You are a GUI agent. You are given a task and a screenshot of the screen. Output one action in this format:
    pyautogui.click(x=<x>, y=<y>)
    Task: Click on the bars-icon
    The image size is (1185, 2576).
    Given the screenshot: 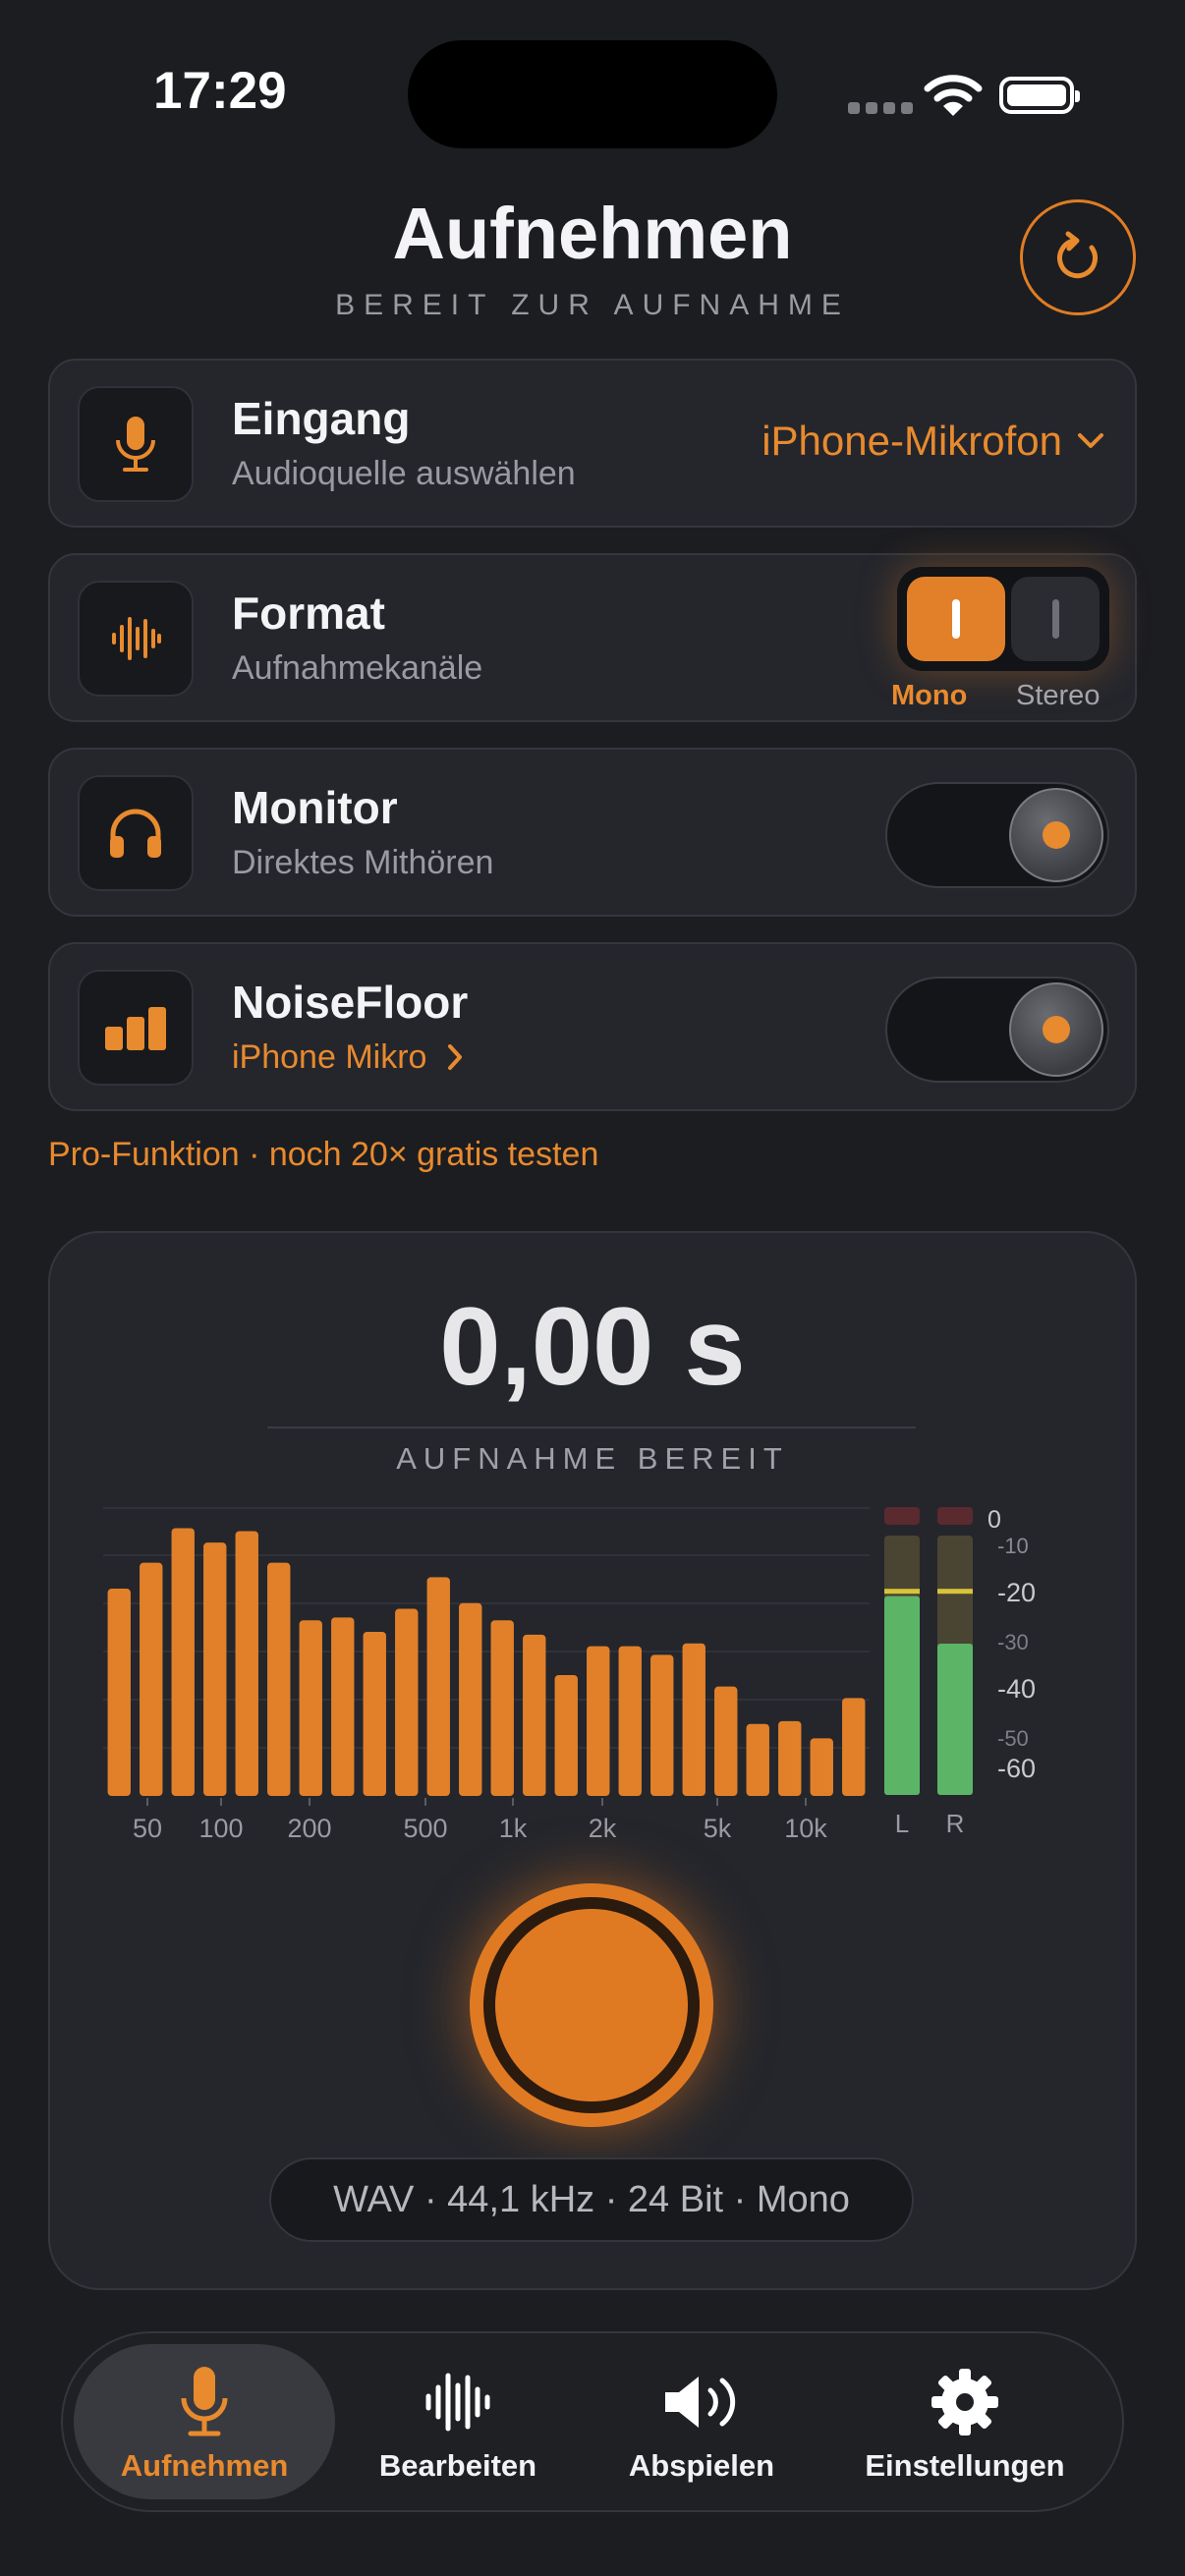 What is the action you would take?
    pyautogui.click(x=136, y=1028)
    